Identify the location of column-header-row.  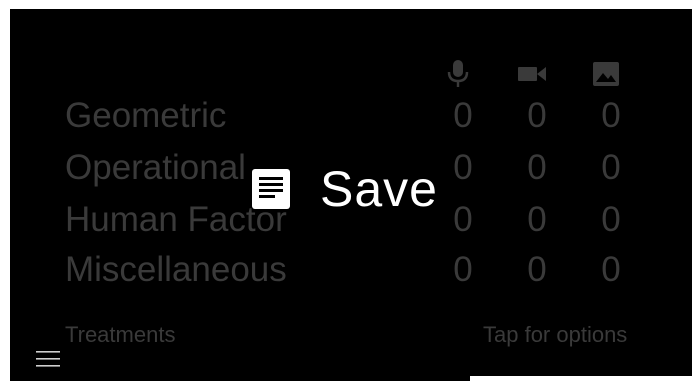
(351, 74).